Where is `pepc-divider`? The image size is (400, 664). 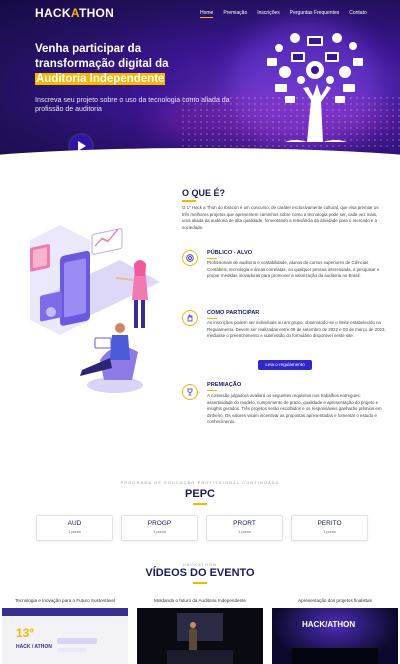 pepc-divider is located at coordinates (200, 504).